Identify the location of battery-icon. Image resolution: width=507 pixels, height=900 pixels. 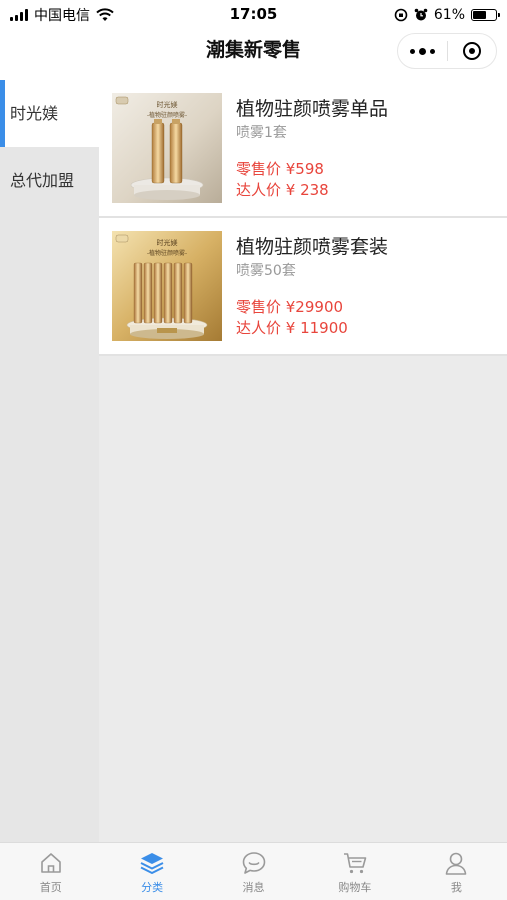
(485, 15).